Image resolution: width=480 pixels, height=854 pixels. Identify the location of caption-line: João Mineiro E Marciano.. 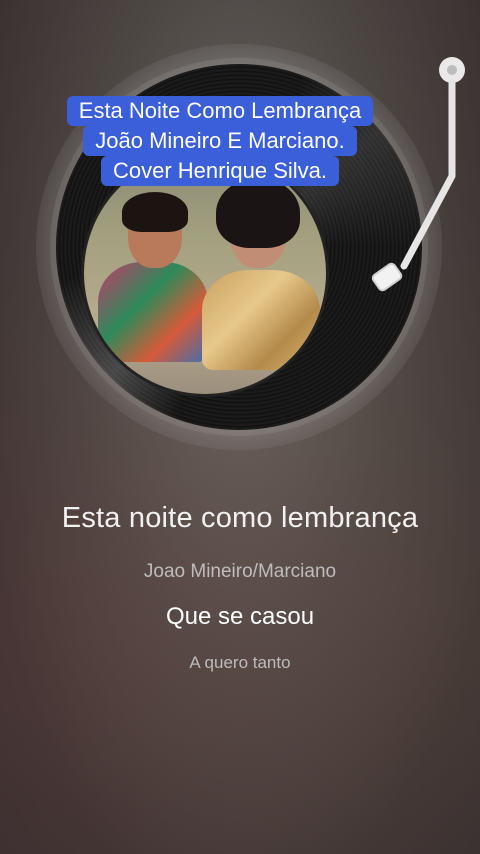
(220, 141).